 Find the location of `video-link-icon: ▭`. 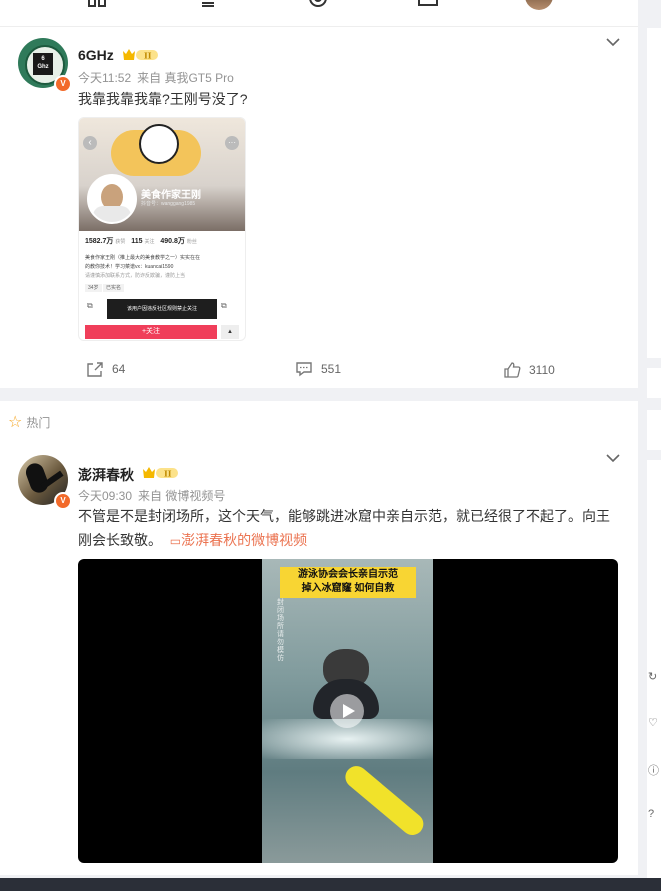

video-link-icon: ▭ is located at coordinates (175, 541).